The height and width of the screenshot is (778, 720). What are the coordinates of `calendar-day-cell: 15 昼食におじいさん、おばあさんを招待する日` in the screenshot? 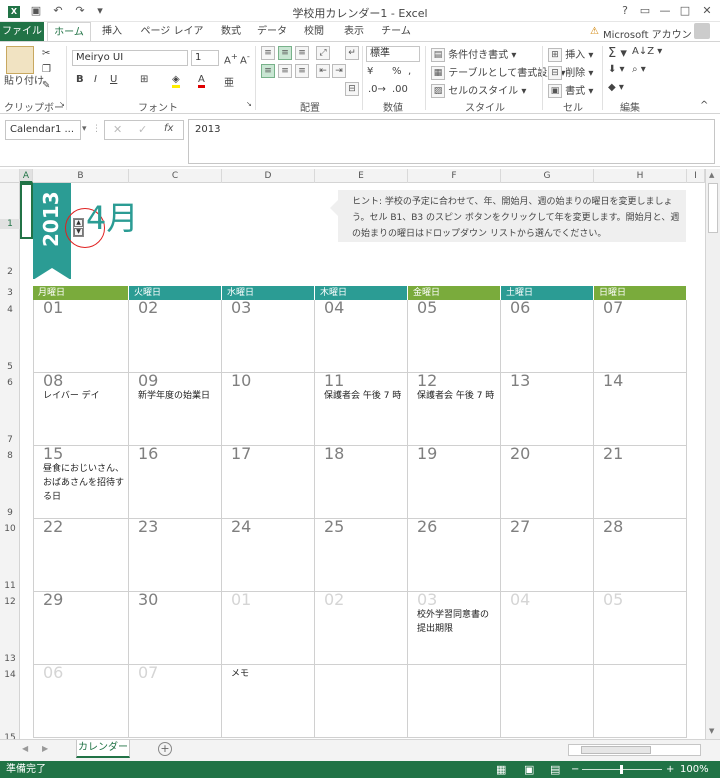 It's located at (81, 481).